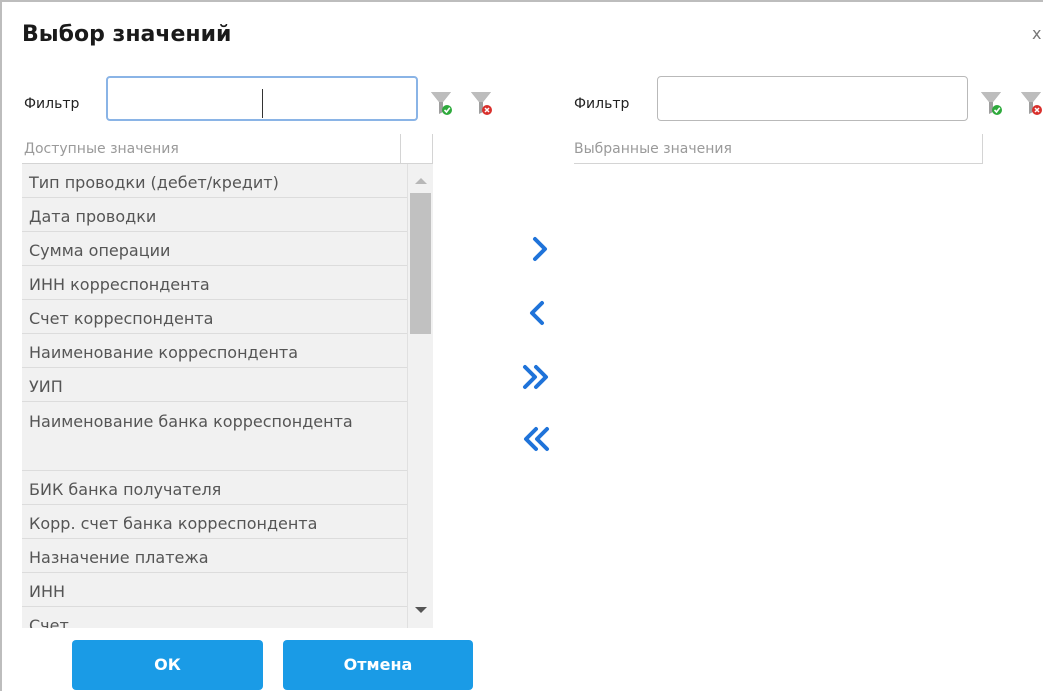 The width and height of the screenshot is (1043, 691). I want to click on scroll-down-icon, so click(421, 610).